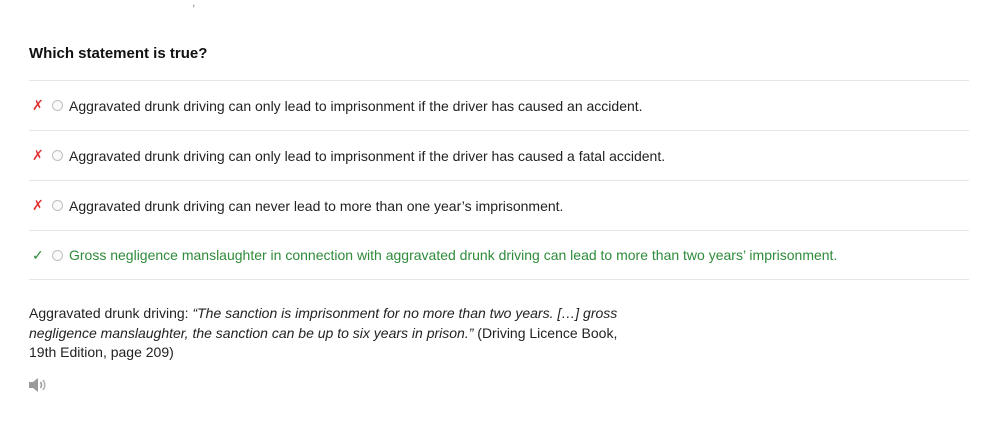  I want to click on explanation-prefix: Aggravated drunk driving:, so click(111, 313).